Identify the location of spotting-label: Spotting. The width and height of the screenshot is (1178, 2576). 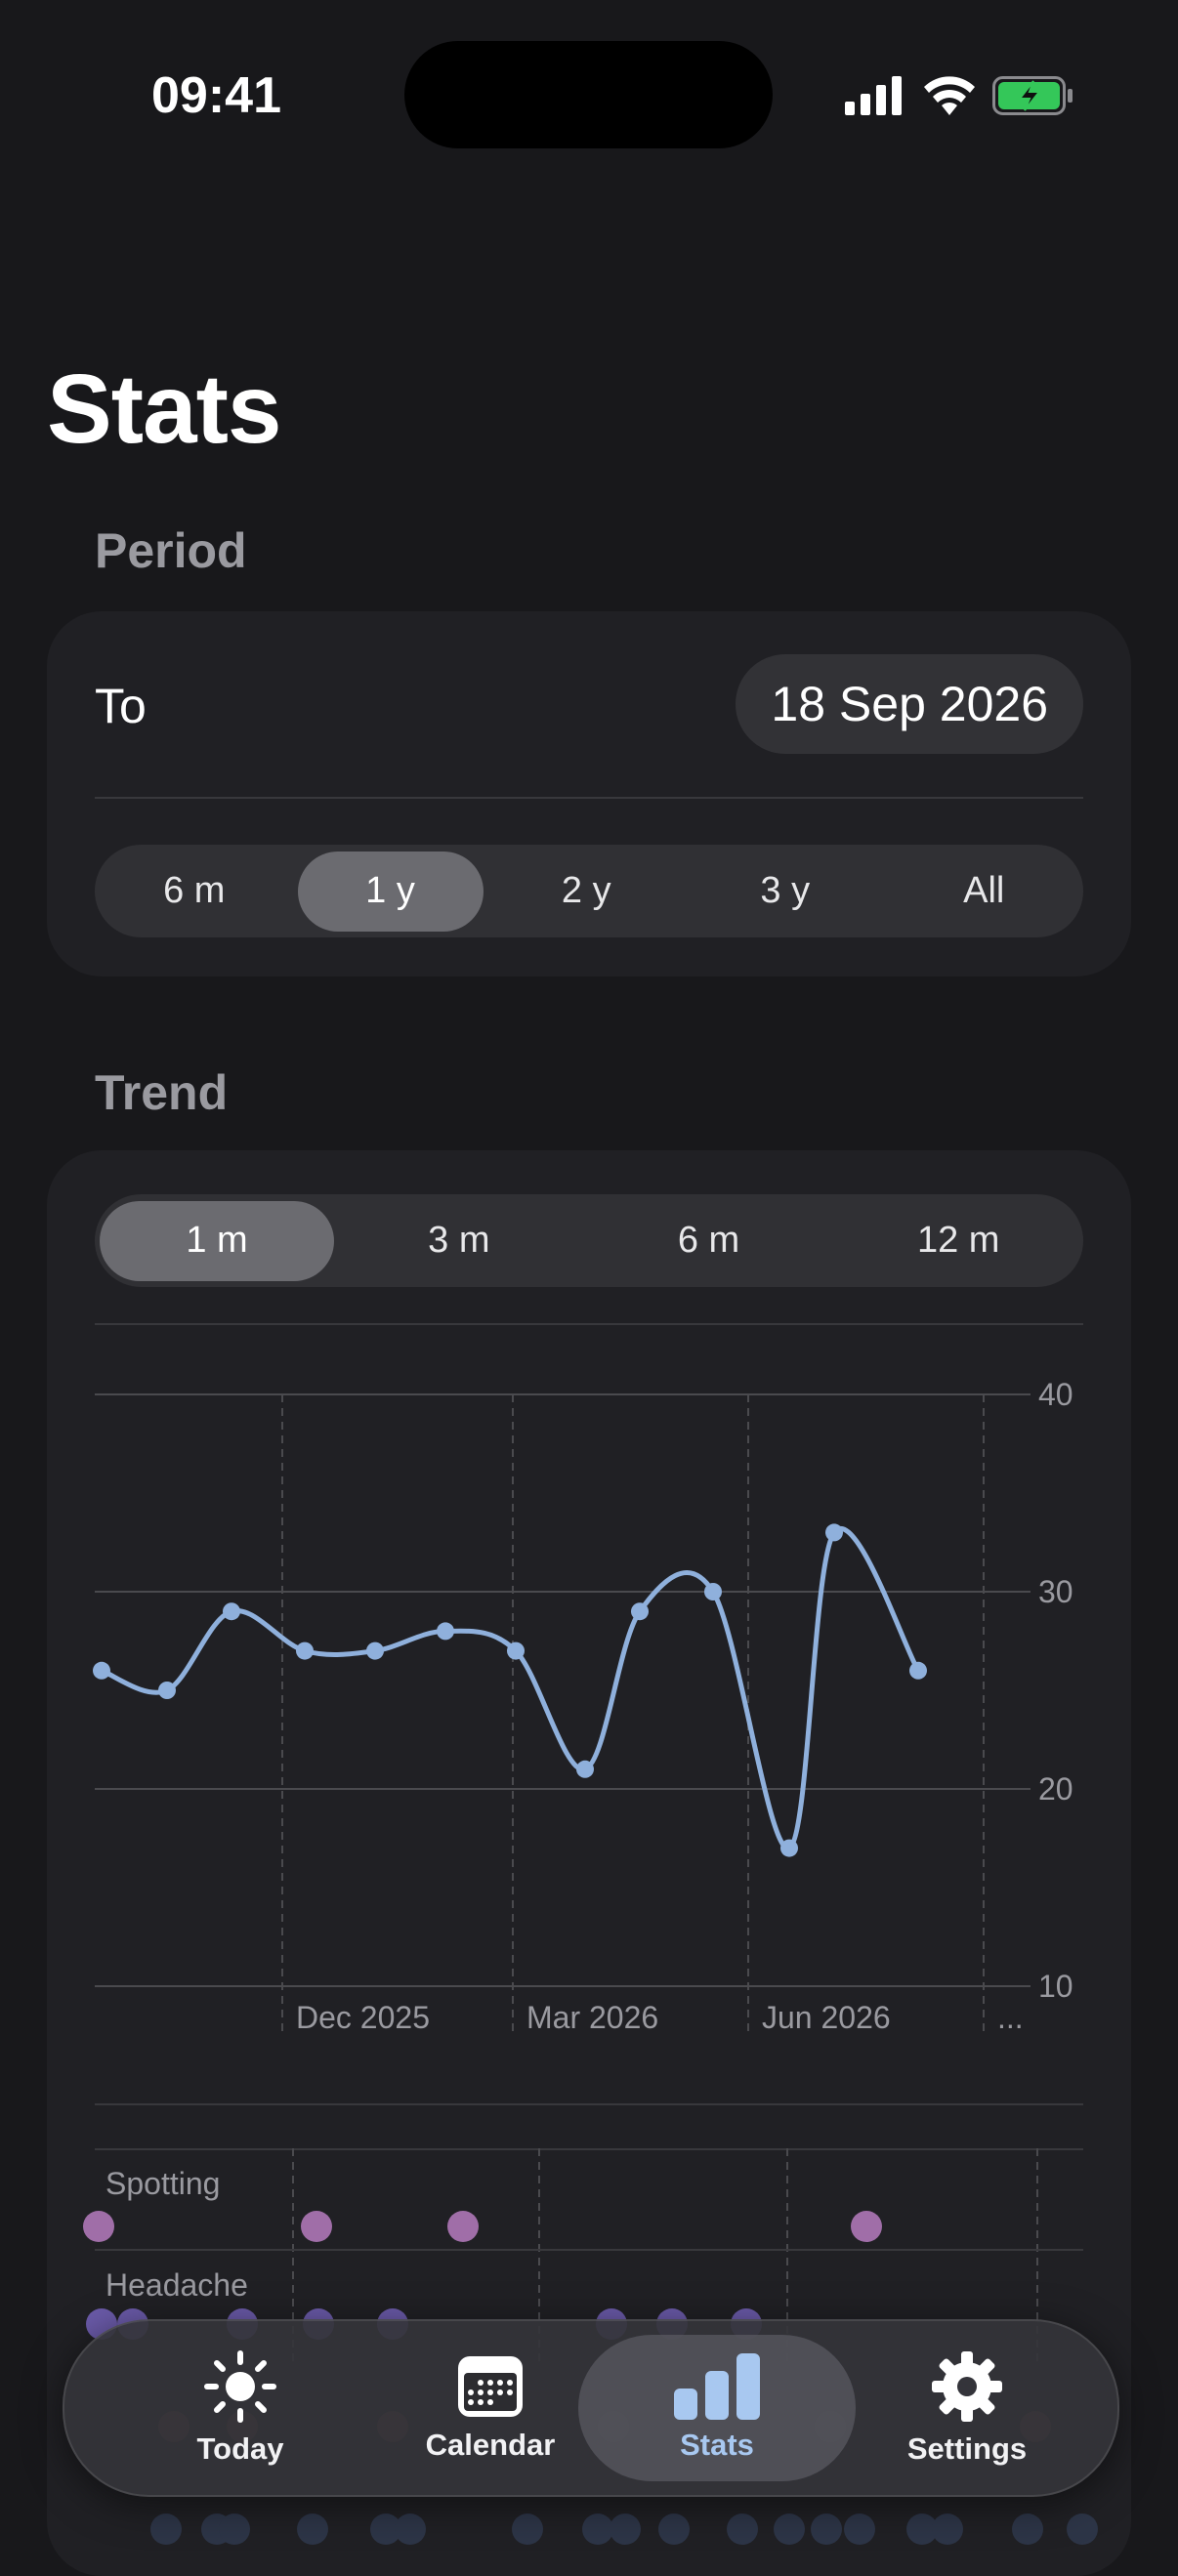
(163, 2183).